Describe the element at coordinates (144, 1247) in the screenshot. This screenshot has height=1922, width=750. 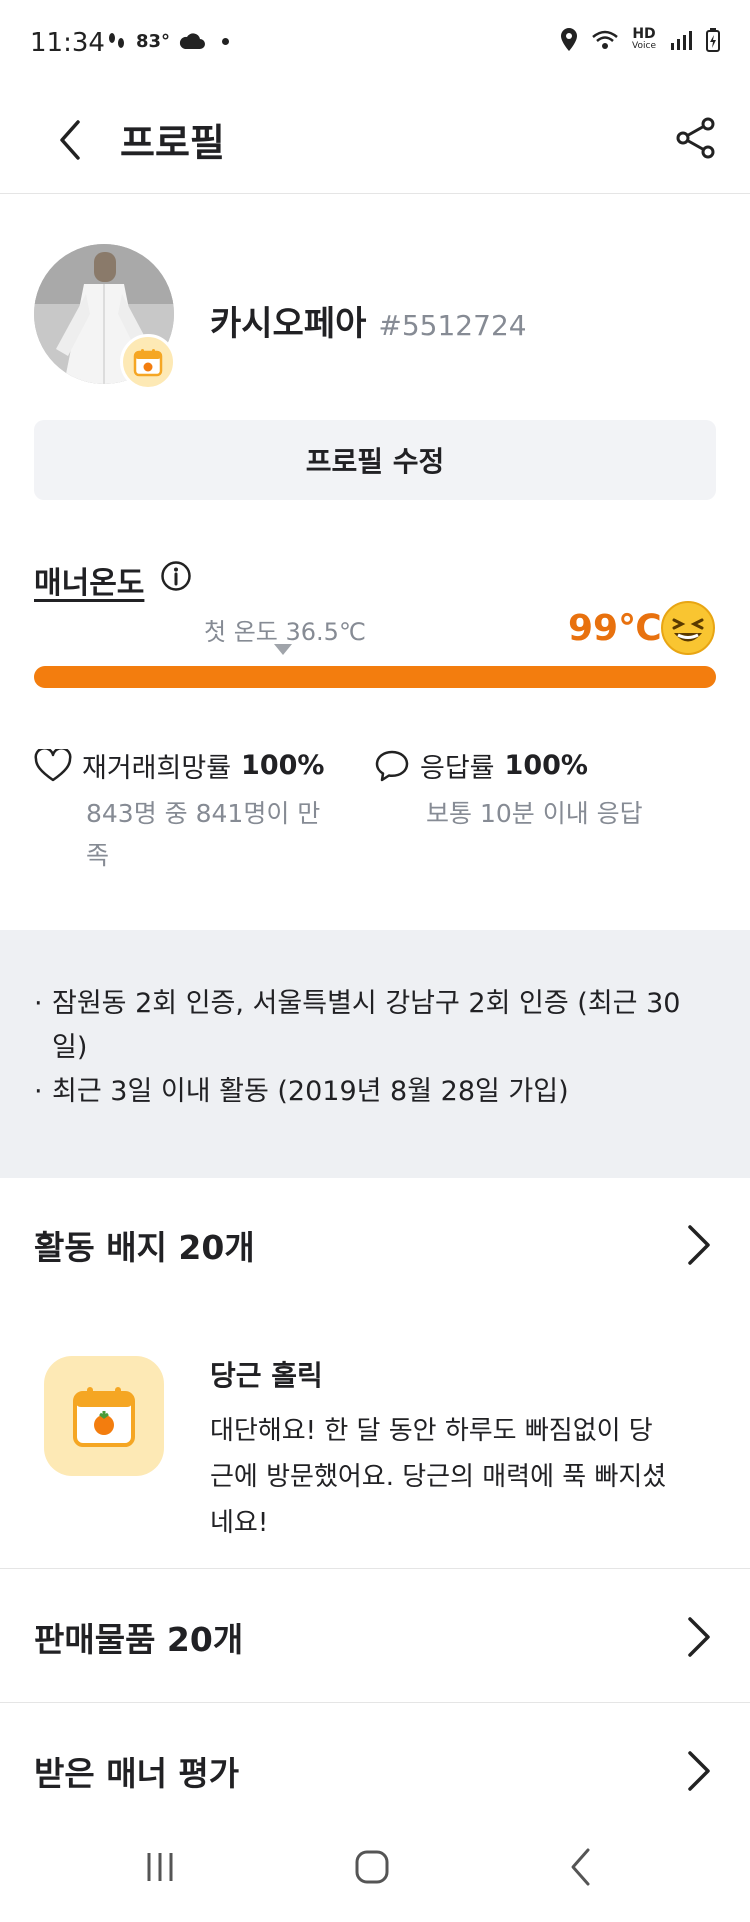
I see `activity-badges-title: 활동 배지 20개` at that location.